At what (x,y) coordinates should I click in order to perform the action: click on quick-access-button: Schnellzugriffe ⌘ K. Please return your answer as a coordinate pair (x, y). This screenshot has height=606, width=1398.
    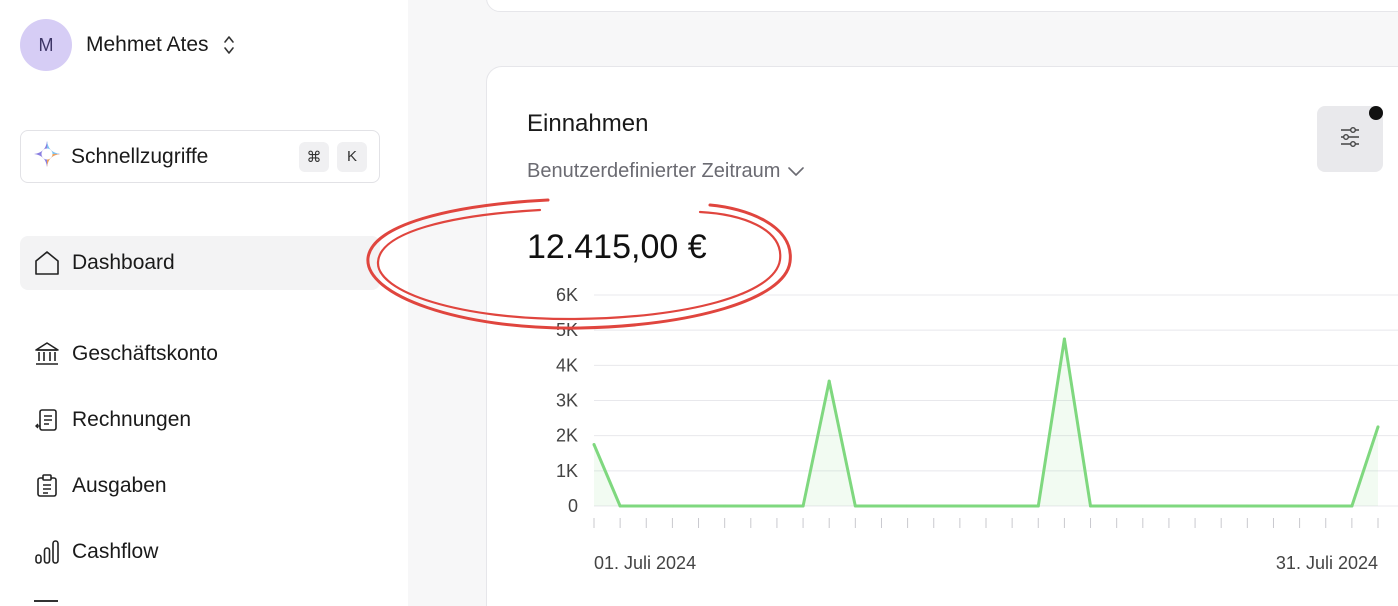
    Looking at the image, I should click on (200, 156).